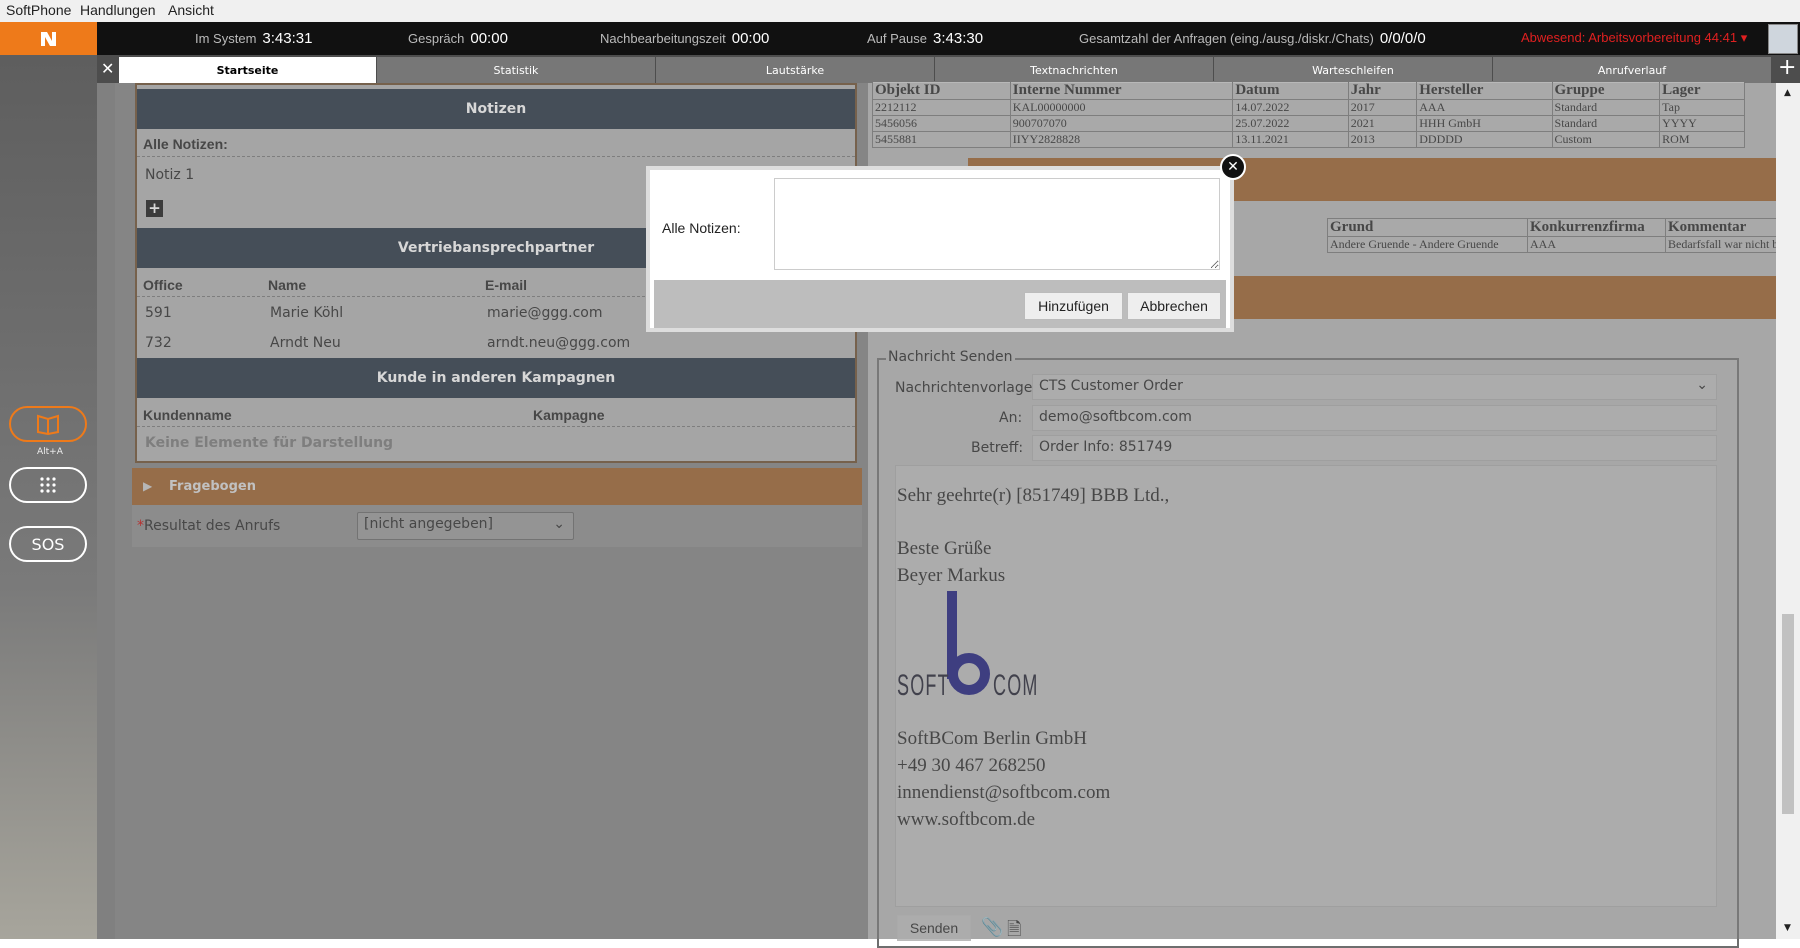  I want to click on sos-button: SOS, so click(48, 544).